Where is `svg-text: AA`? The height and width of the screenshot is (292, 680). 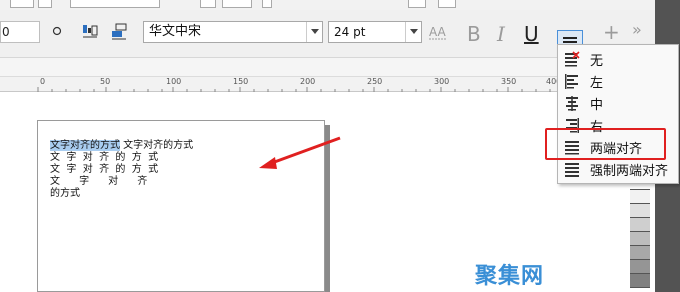 svg-text: AA is located at coordinates (438, 32).